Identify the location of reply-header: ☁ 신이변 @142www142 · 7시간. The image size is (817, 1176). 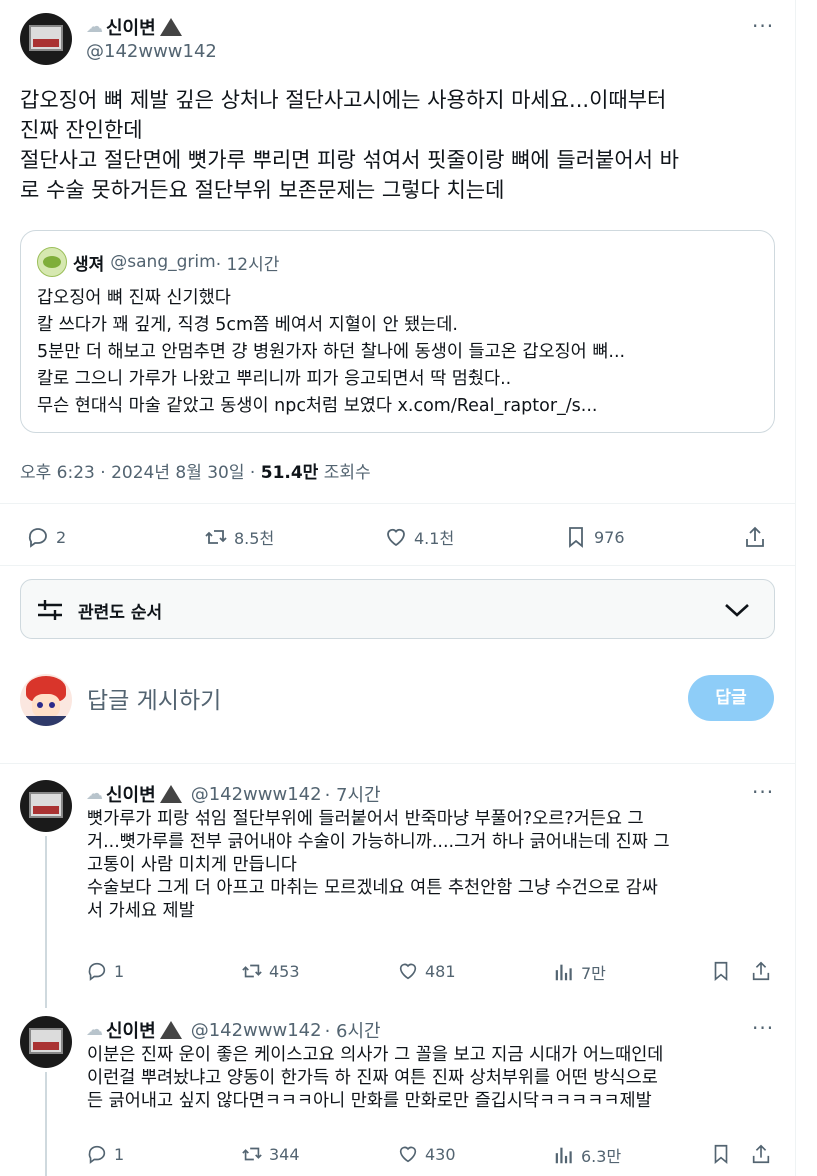
(233, 794).